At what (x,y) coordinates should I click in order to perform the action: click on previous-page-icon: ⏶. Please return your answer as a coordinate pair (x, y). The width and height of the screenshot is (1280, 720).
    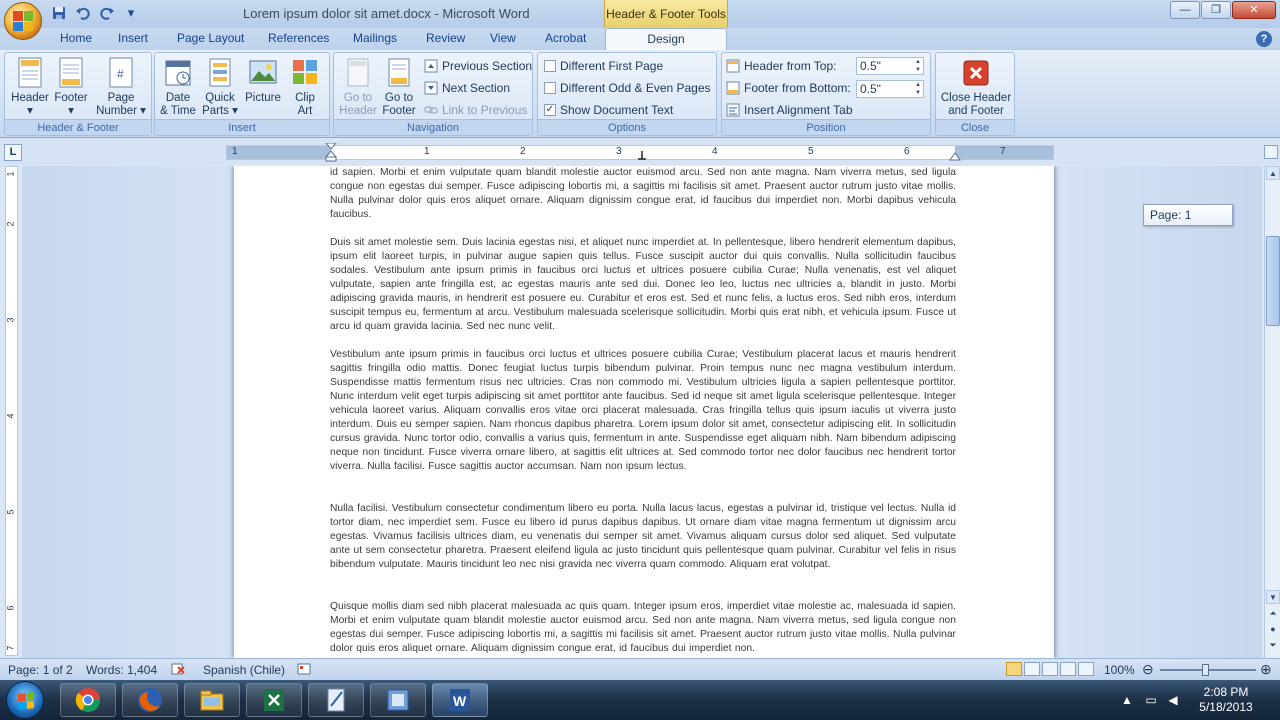
    Looking at the image, I should click on (1273, 613).